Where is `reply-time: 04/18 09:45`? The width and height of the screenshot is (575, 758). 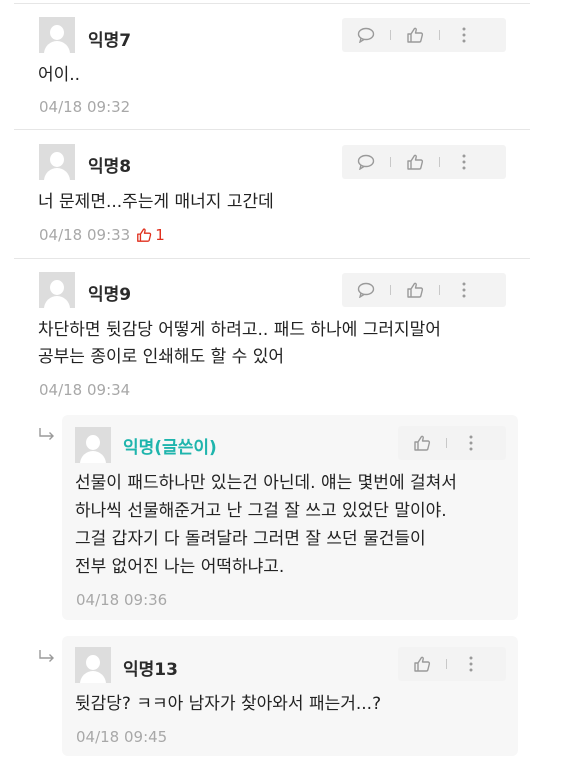
reply-time: 04/18 09:45 is located at coordinates (122, 737).